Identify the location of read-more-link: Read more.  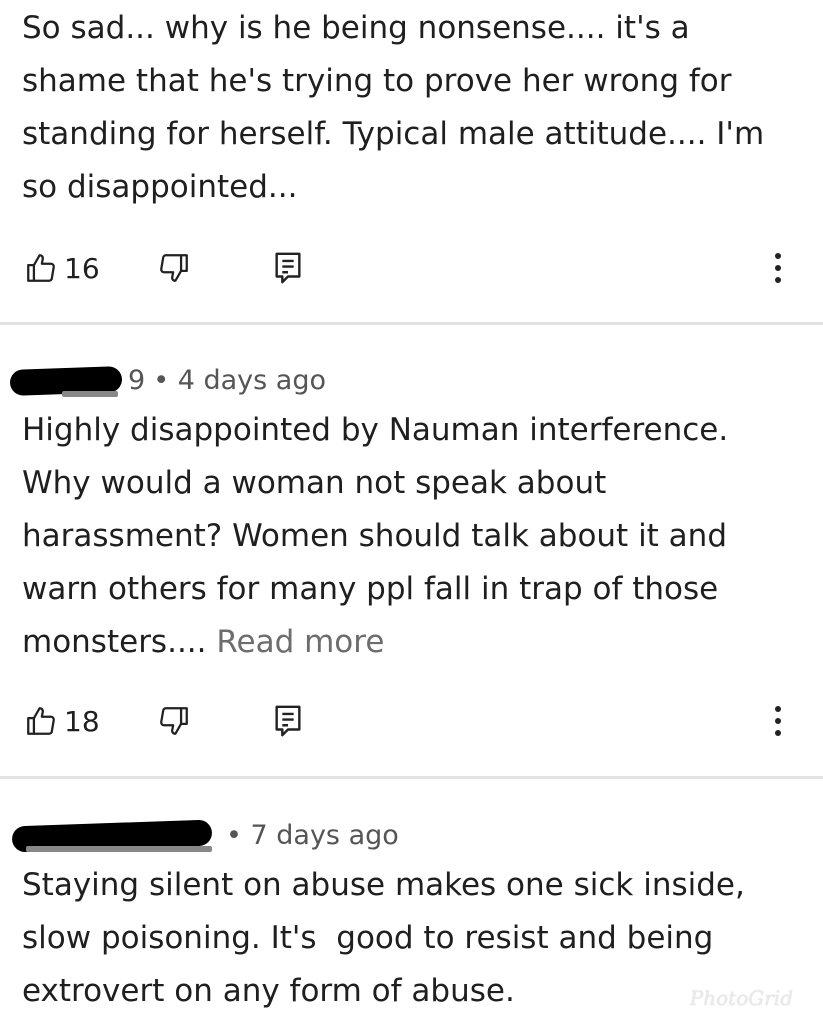
(300, 642).